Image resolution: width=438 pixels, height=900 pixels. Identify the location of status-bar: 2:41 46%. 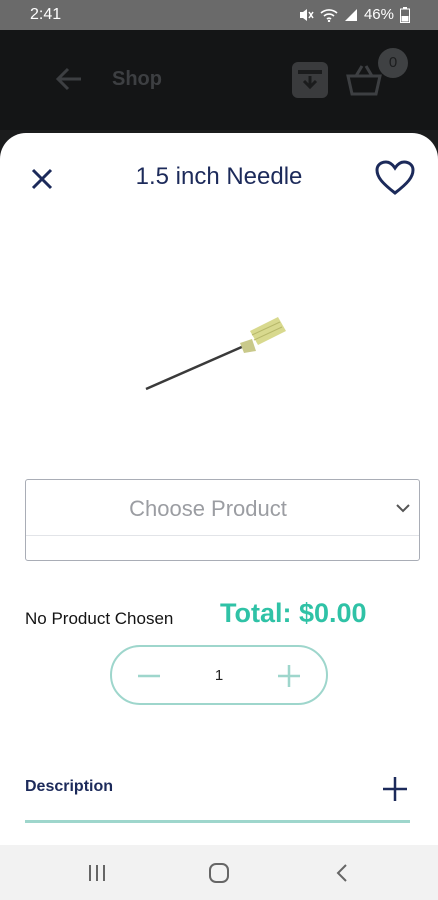
(219, 15).